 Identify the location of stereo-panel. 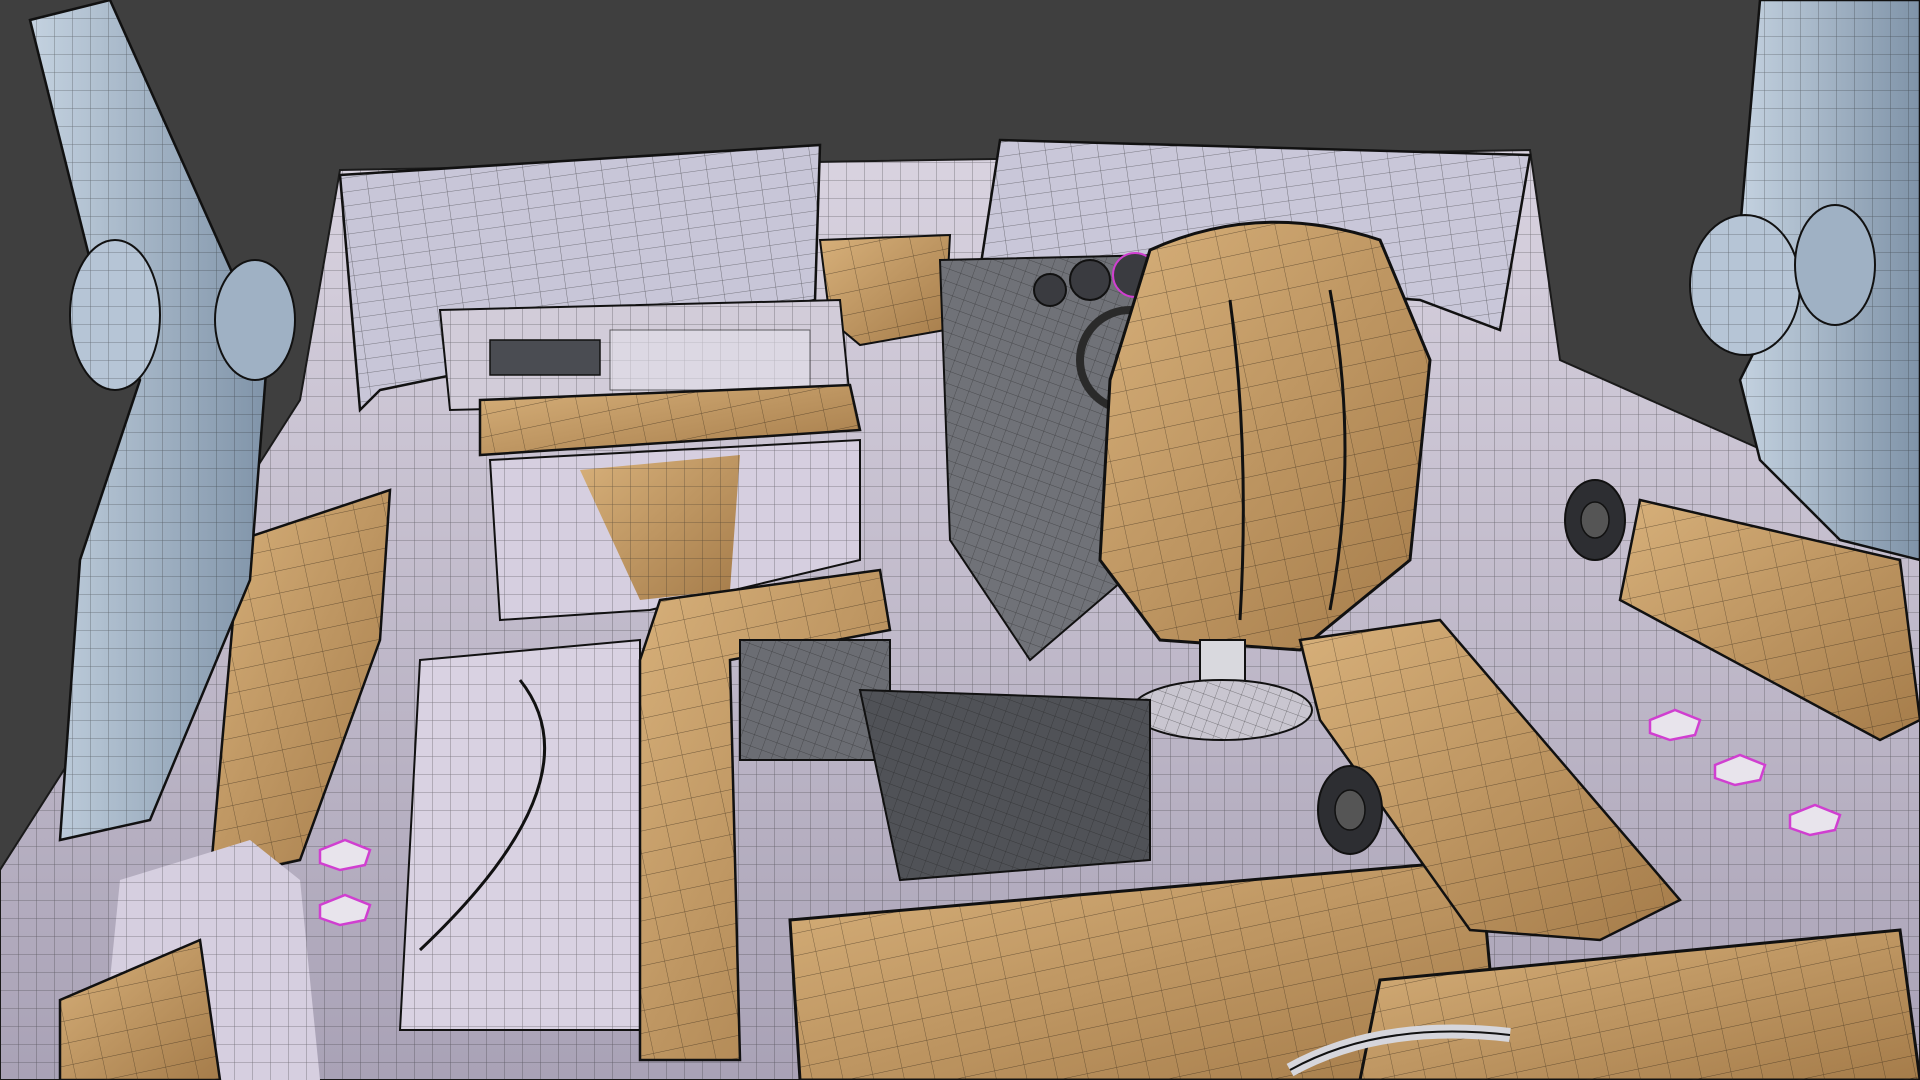
(545, 357).